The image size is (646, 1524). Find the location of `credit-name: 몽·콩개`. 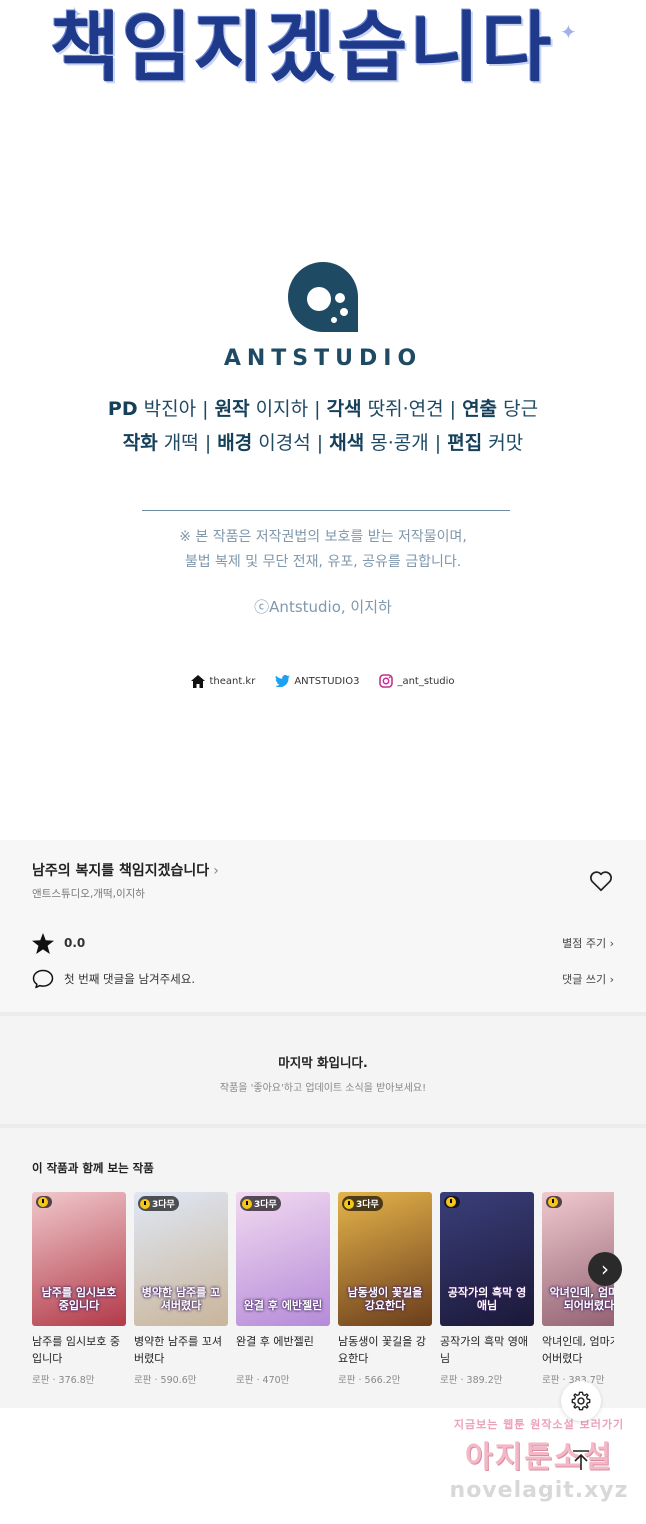

credit-name: 몽·콩개 is located at coordinates (399, 443).